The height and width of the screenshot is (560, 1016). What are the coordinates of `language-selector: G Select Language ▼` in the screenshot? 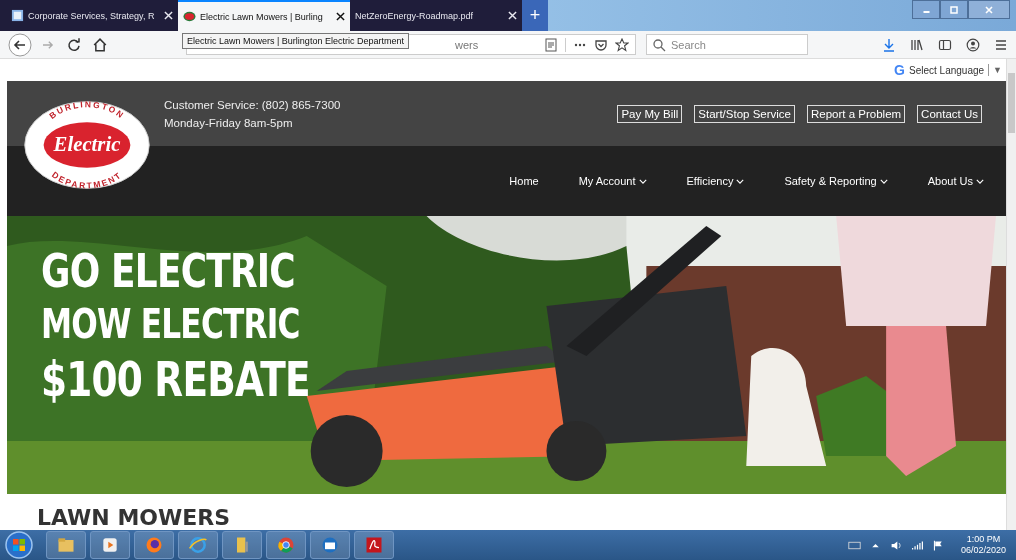 It's located at (950, 70).